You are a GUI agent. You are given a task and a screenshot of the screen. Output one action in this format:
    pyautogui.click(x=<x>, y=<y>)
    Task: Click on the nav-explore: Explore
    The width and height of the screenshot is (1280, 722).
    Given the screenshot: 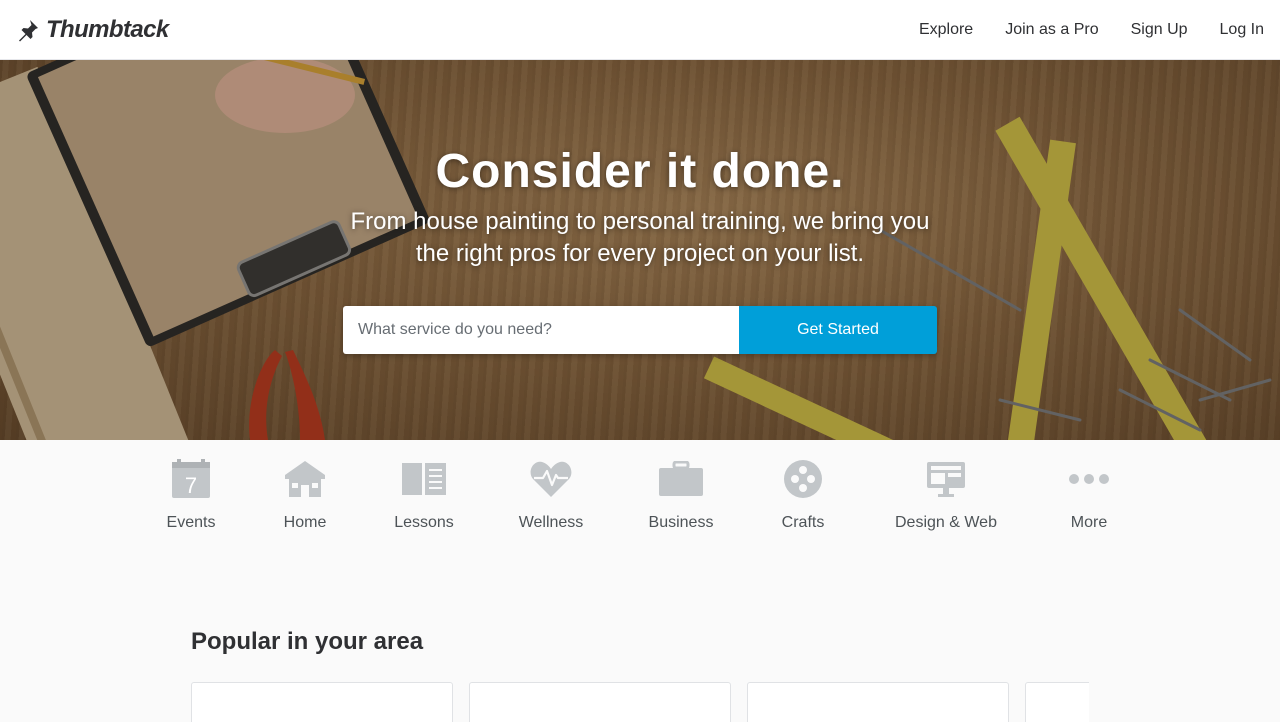 What is the action you would take?
    pyautogui.click(x=946, y=30)
    